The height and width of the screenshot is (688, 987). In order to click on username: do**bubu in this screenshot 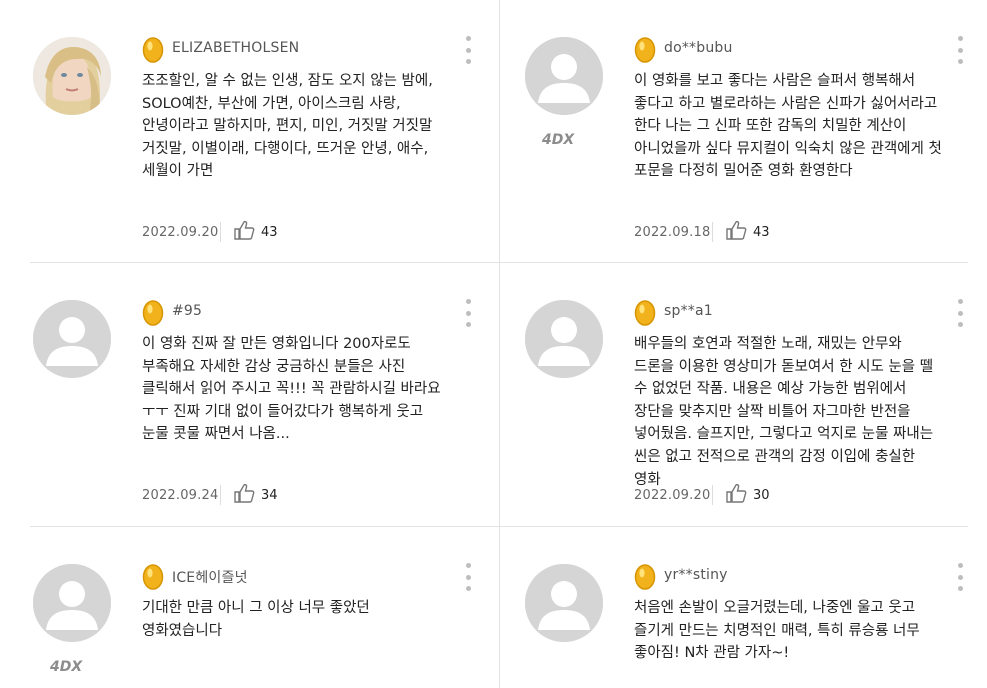, I will do `click(698, 48)`.